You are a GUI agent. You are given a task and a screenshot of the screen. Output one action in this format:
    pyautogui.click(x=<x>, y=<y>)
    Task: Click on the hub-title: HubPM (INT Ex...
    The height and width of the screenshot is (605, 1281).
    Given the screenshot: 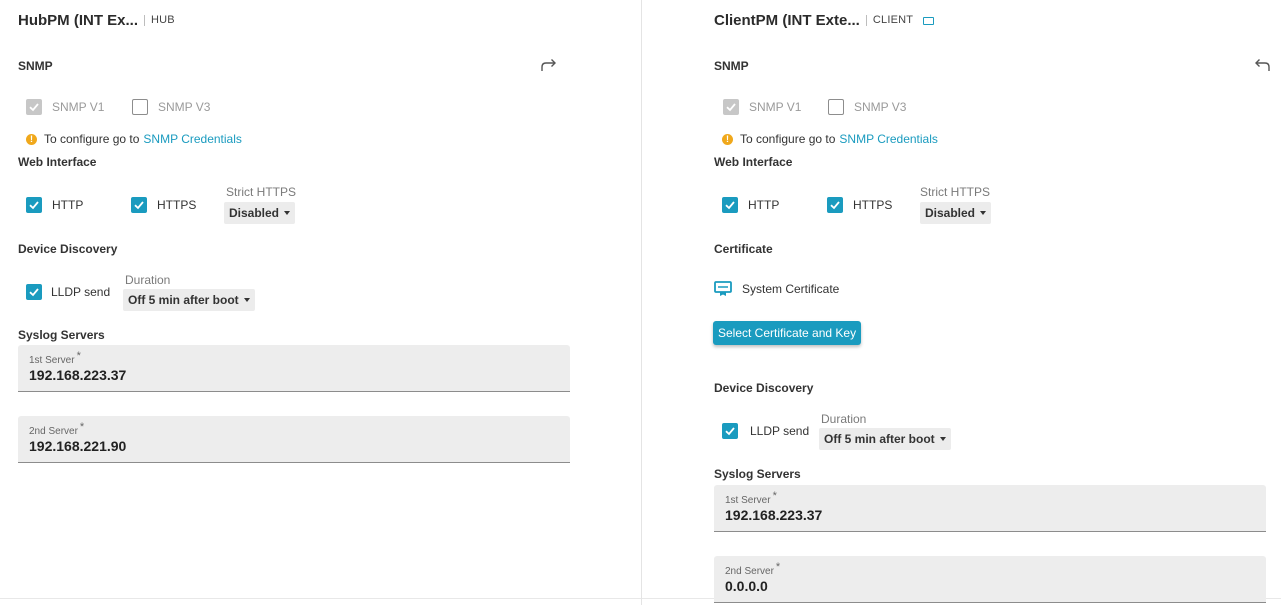 What is the action you would take?
    pyautogui.click(x=78, y=20)
    